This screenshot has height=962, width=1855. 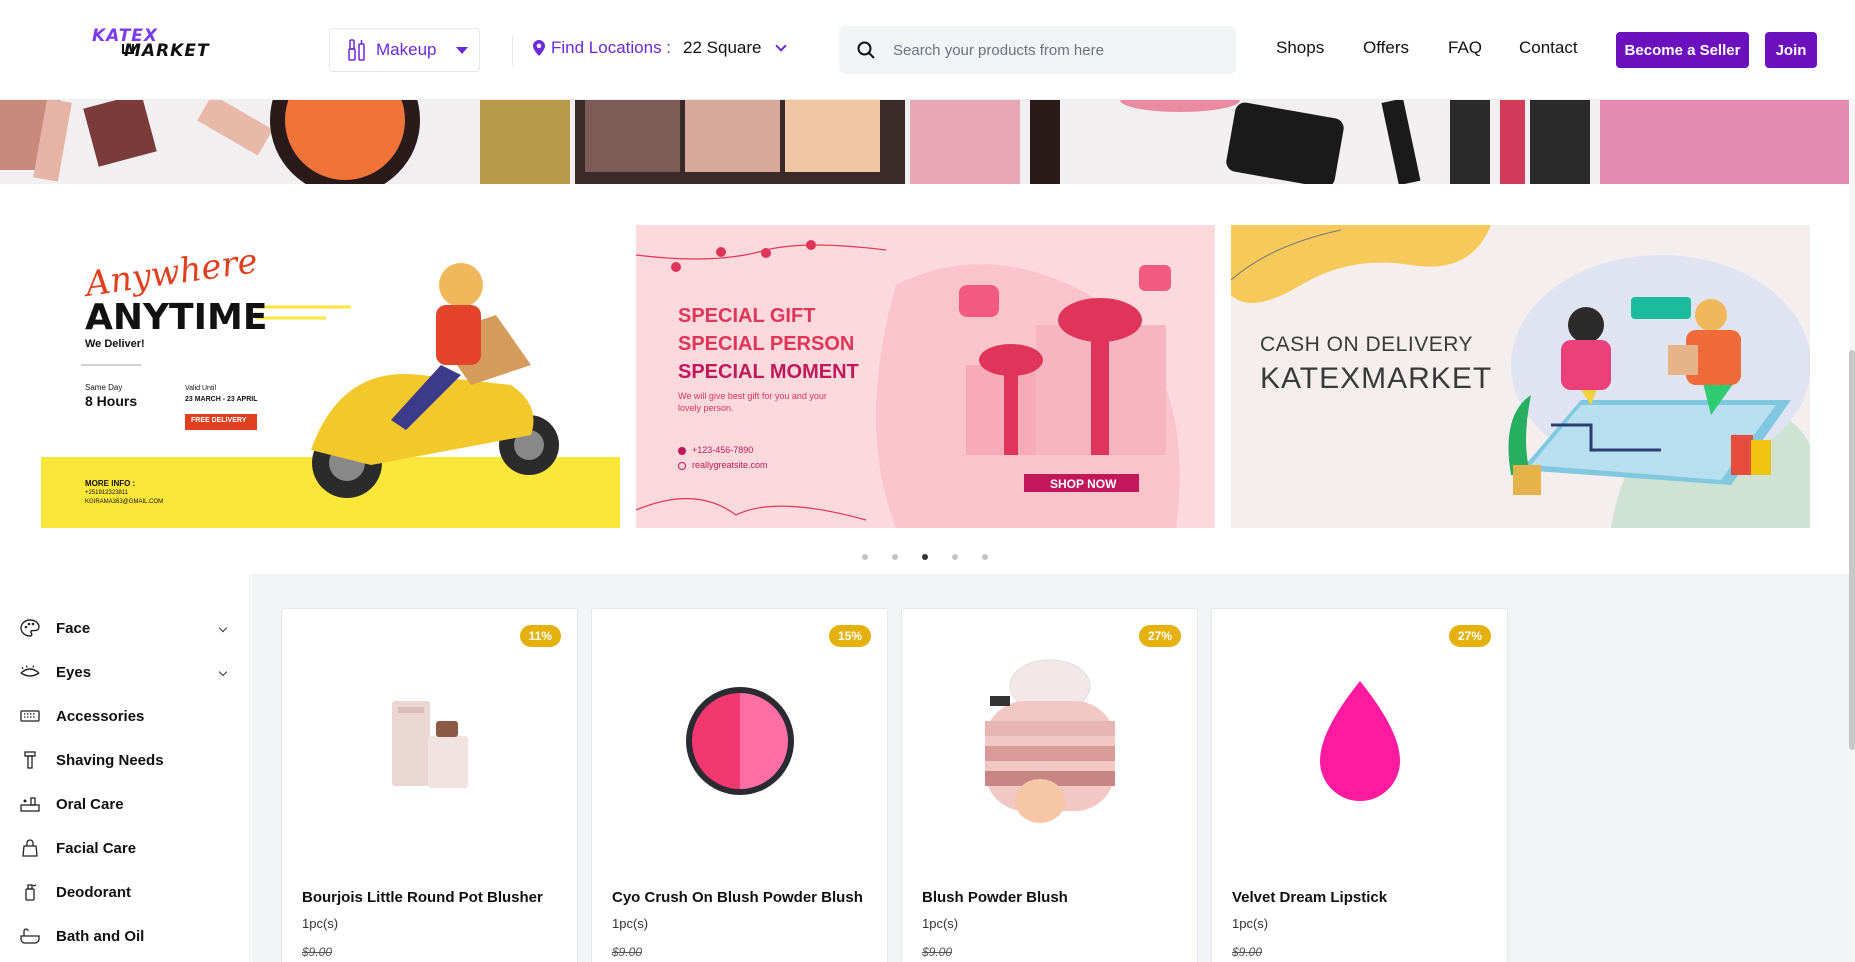 What do you see at coordinates (1386, 48) in the screenshot?
I see `nav-offers: Offers` at bounding box center [1386, 48].